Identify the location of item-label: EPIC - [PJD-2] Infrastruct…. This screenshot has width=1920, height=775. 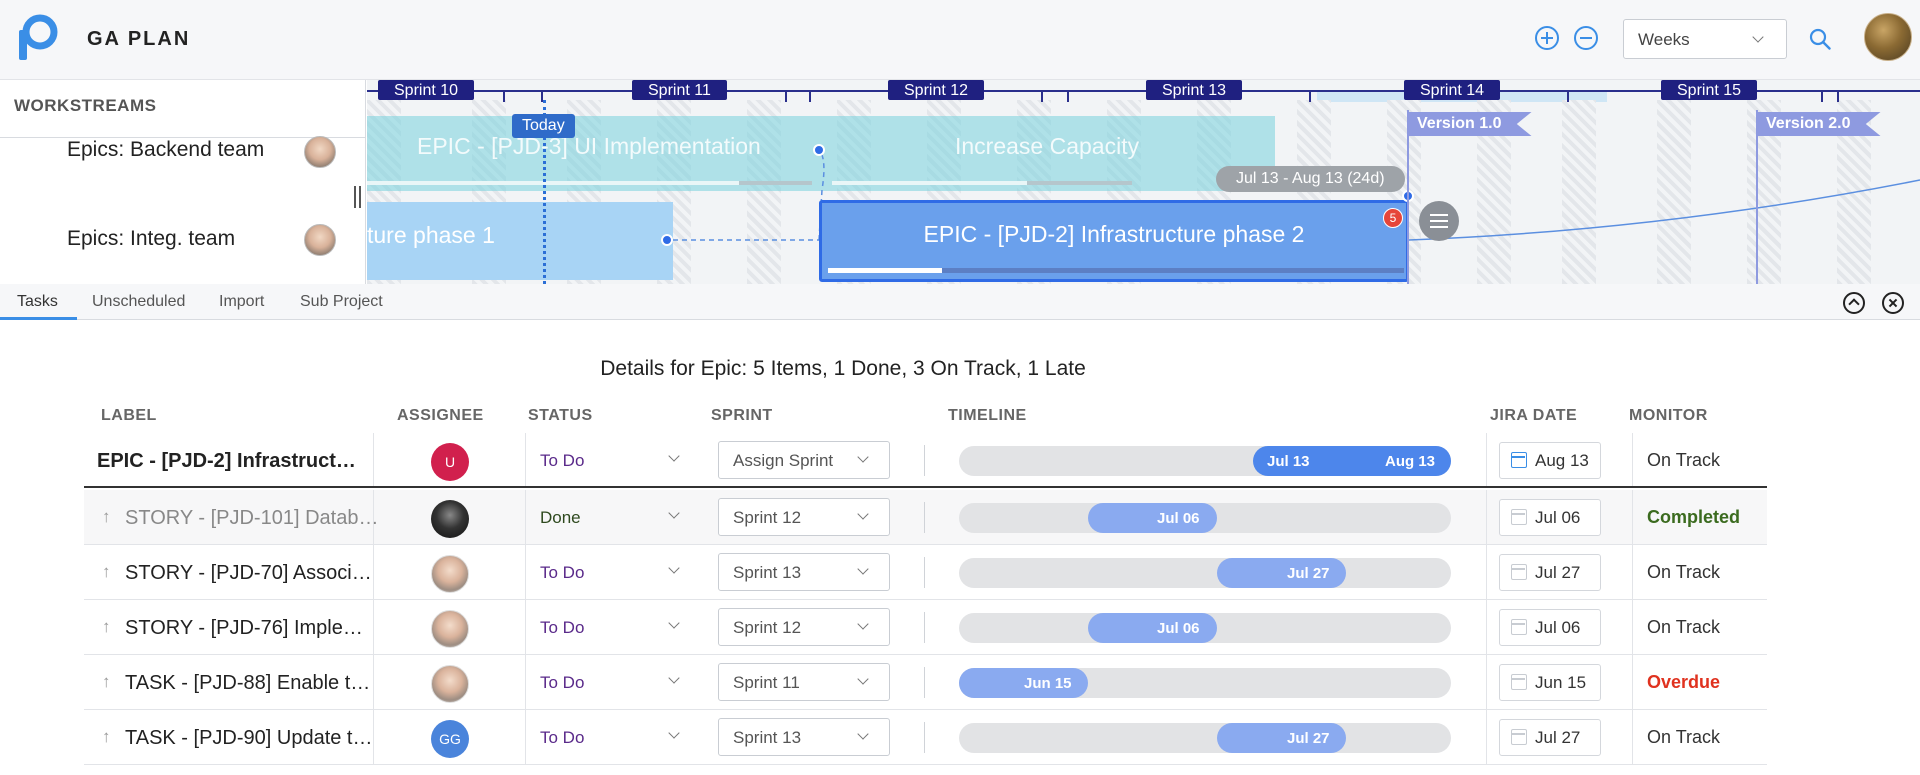
(226, 461).